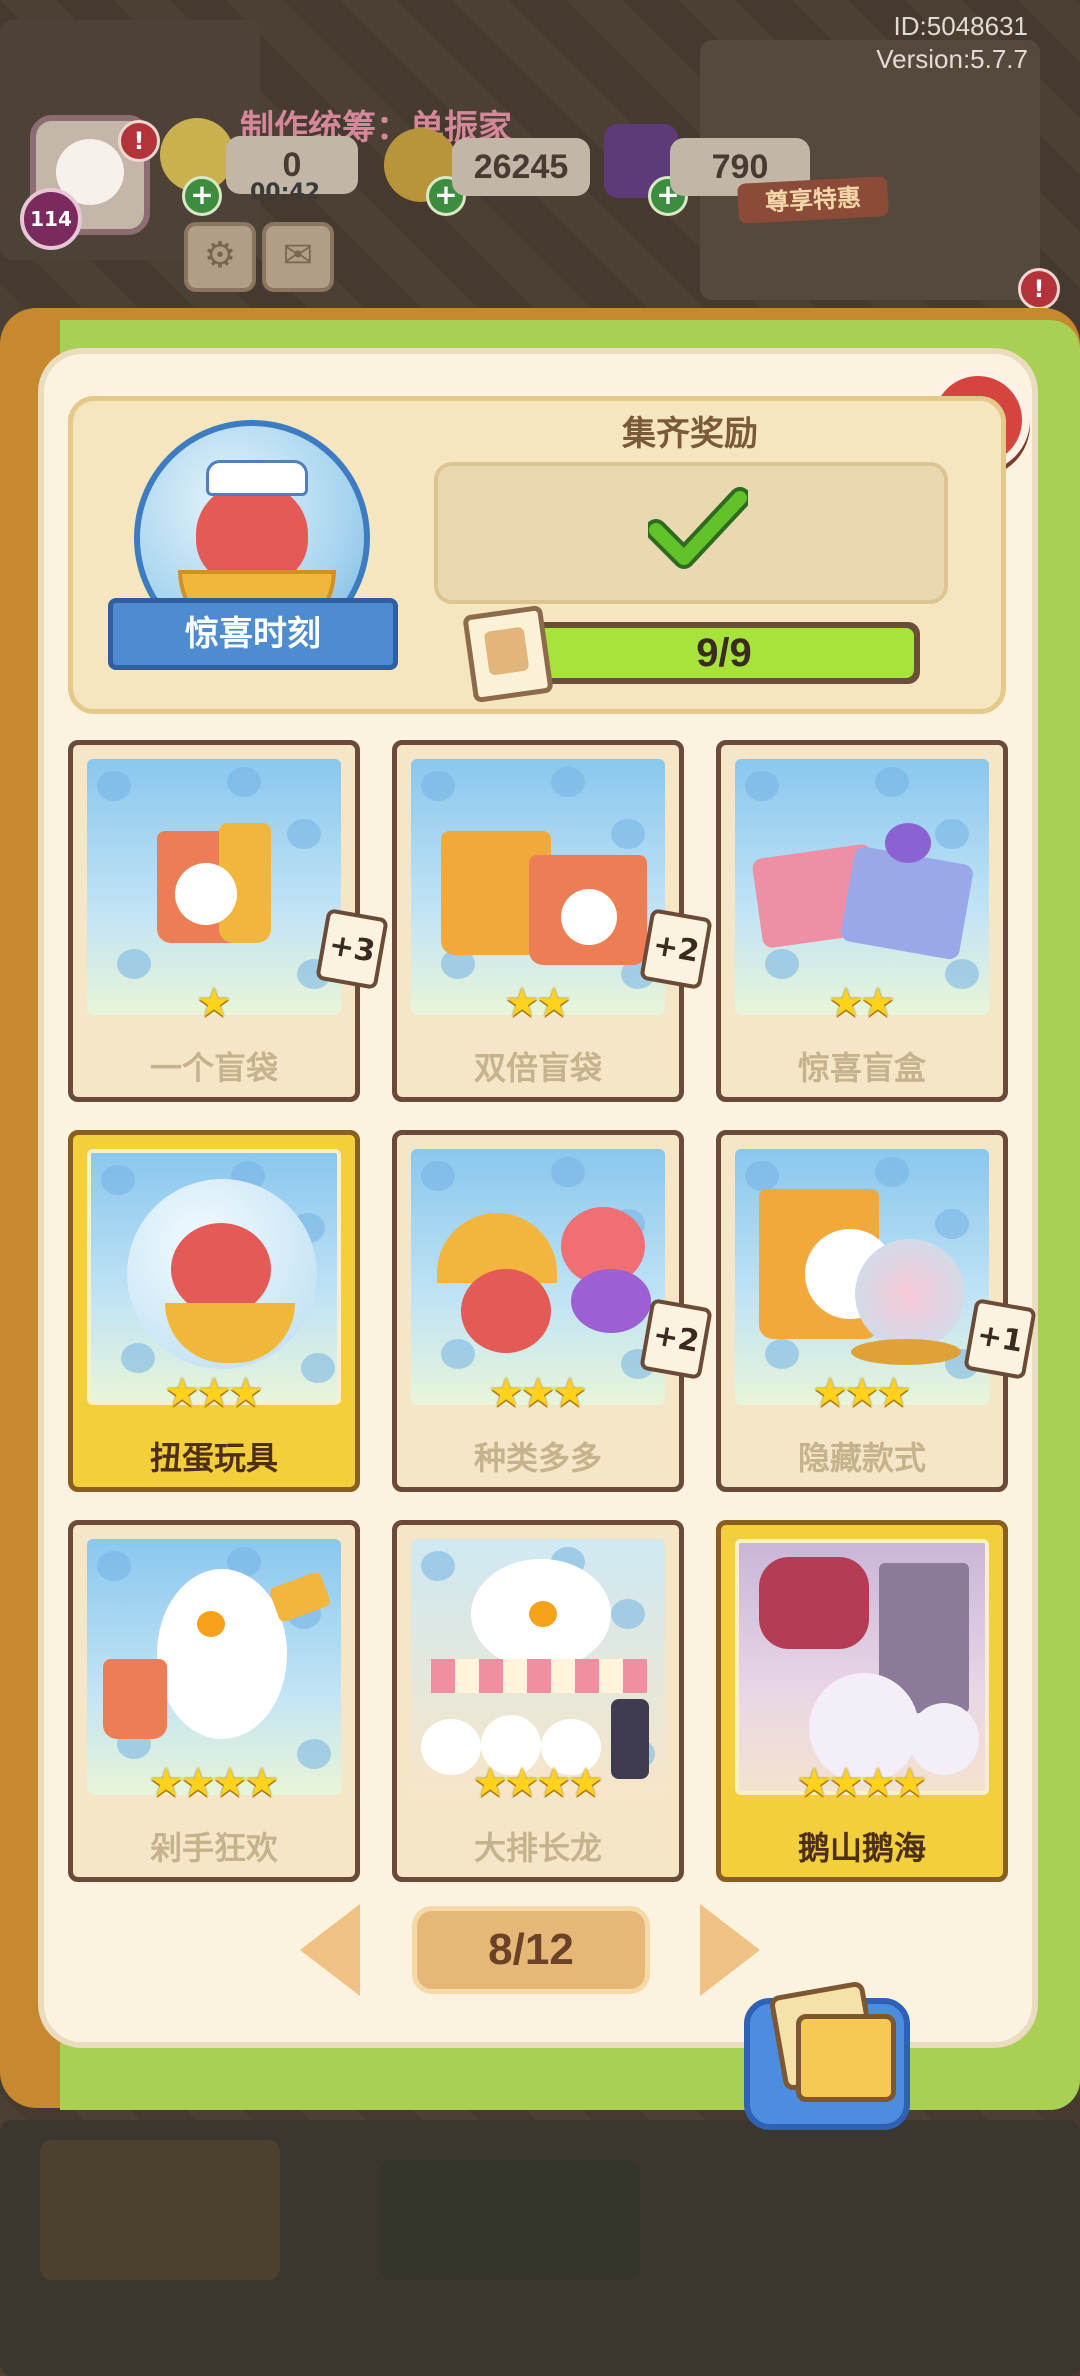 The width and height of the screenshot is (1080, 2376). I want to click on collection-card: ★★★ 扭蛋玩具, so click(214, 1311).